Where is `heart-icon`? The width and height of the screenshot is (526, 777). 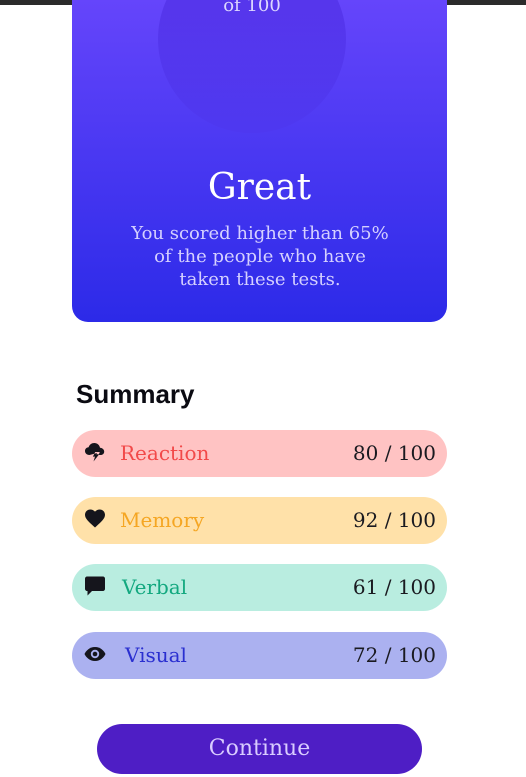
heart-icon is located at coordinates (95, 519).